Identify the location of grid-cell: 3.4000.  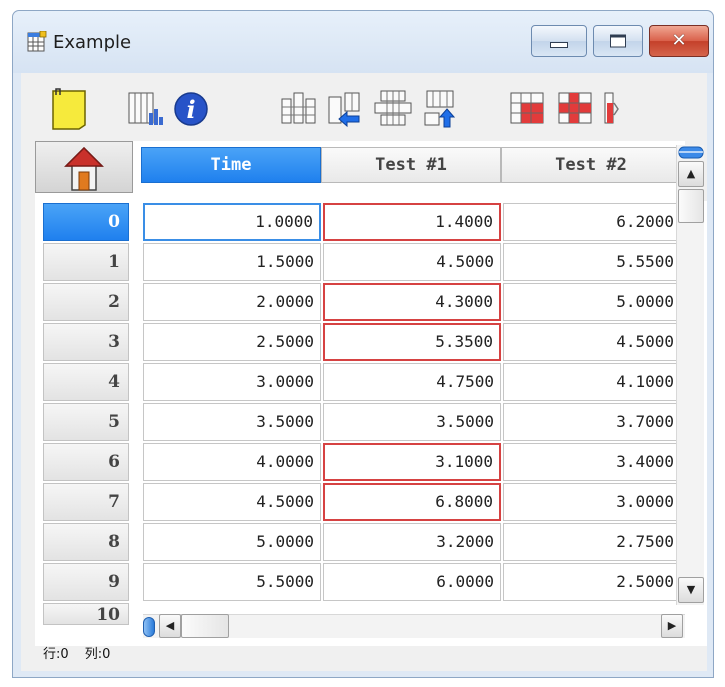
(592, 462).